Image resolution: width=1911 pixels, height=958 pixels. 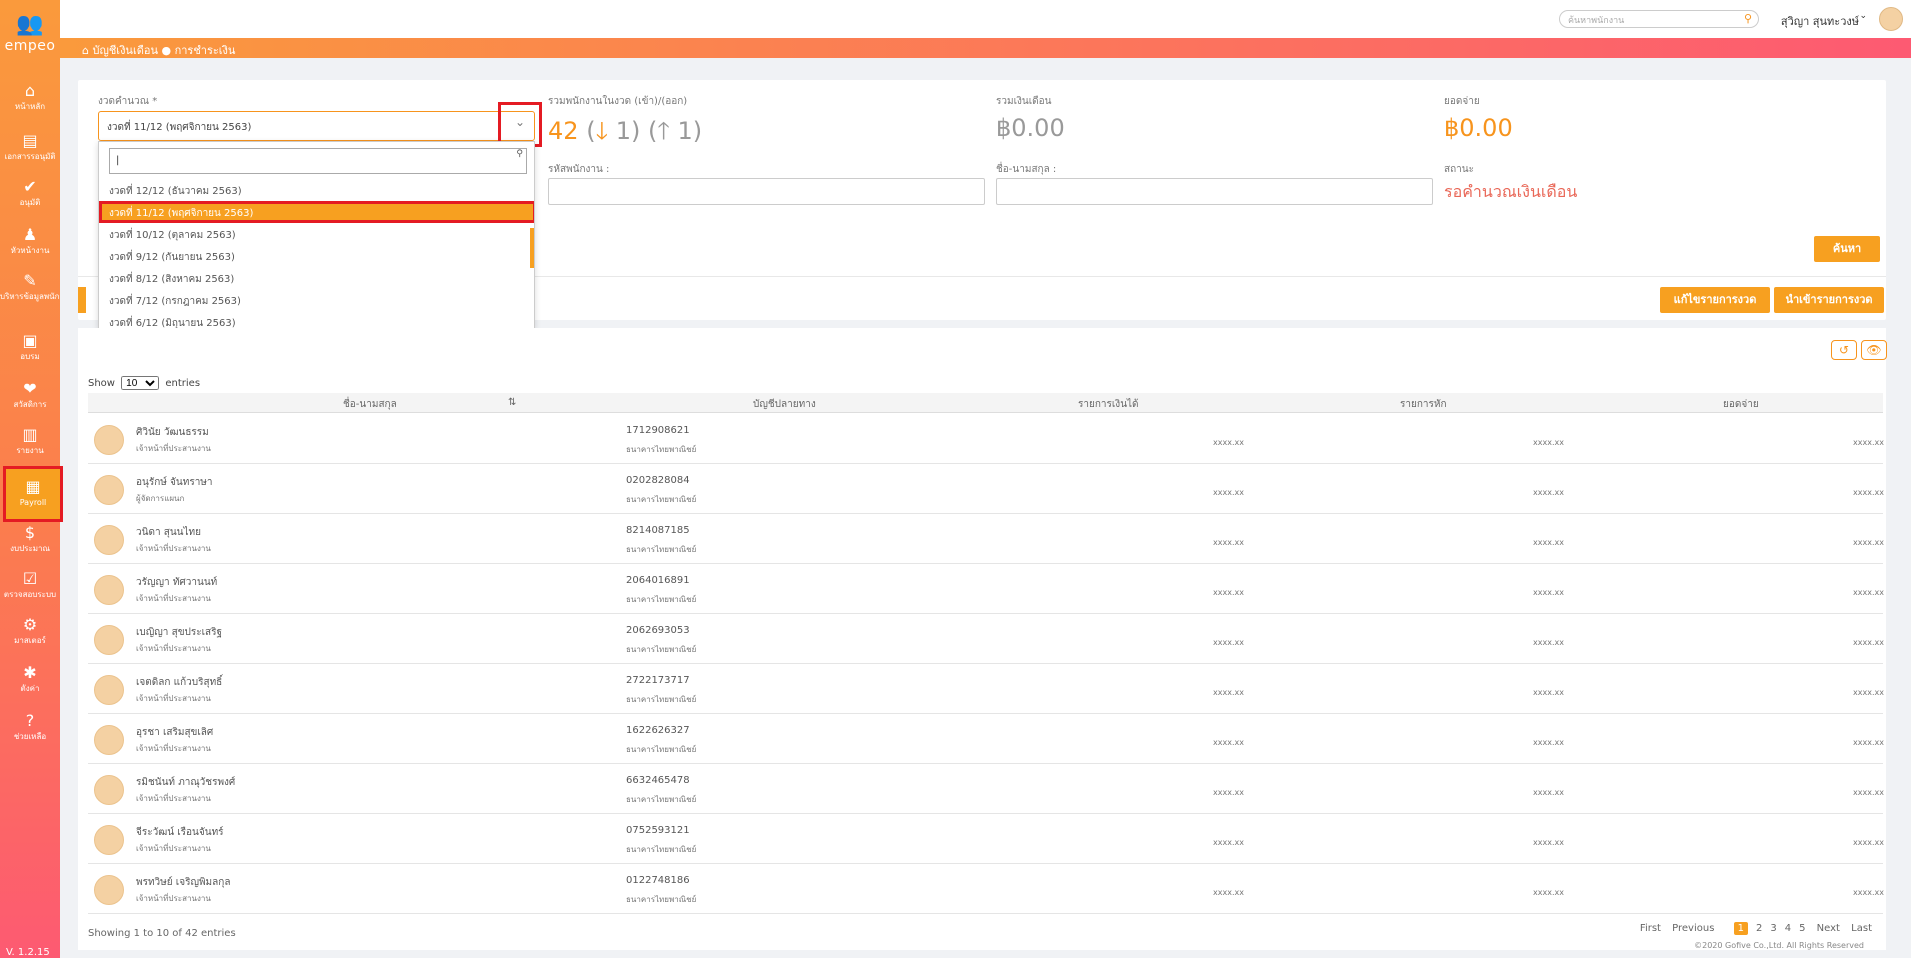 I want to click on sidebar-item: ♟ หัวหน้างาน, so click(x=30, y=241).